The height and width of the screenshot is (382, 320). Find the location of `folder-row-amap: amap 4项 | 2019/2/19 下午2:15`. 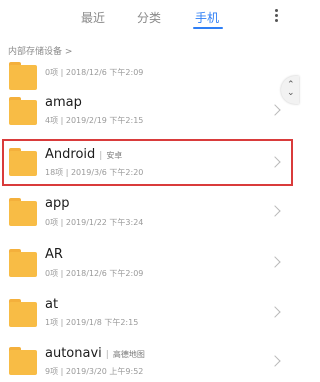

folder-row-amap: amap 4项 | 2019/2/19 下午2:15 is located at coordinates (149, 118).